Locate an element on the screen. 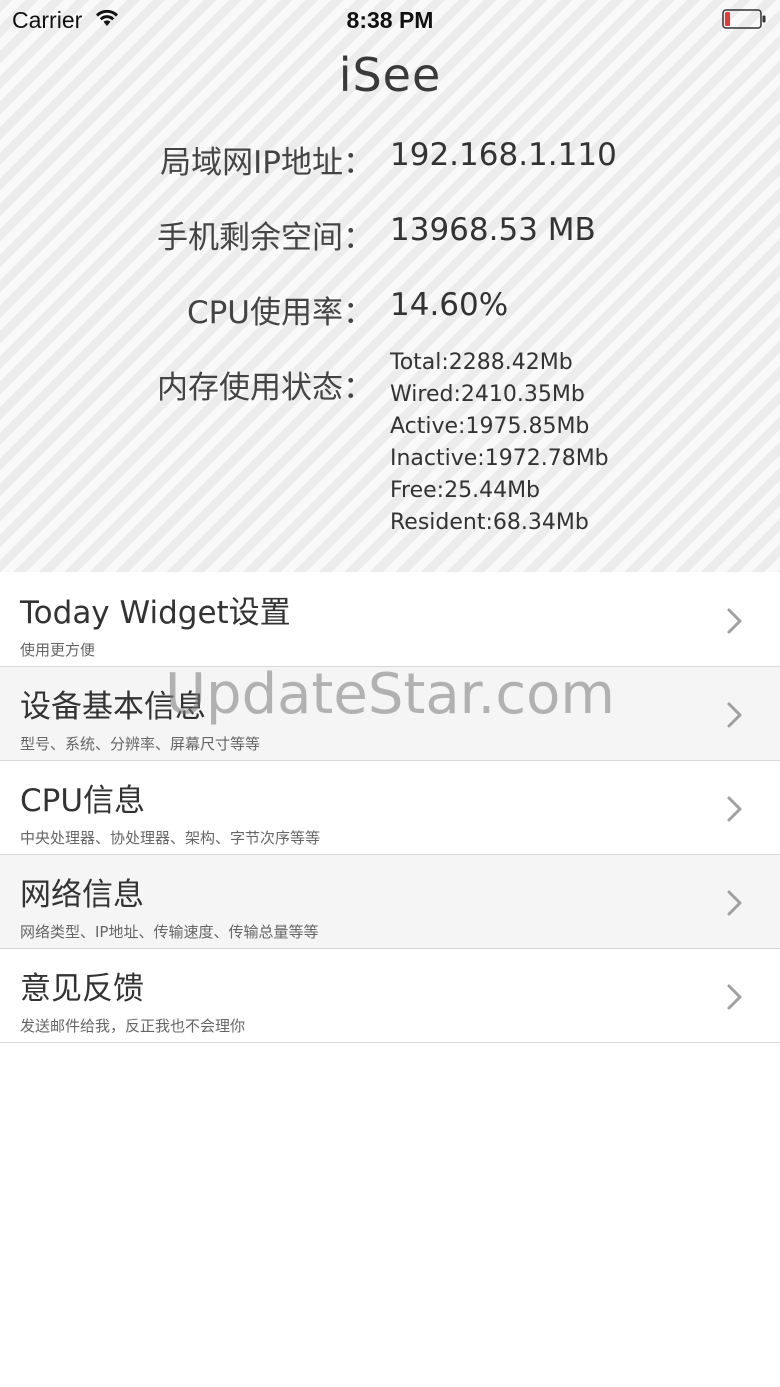 This screenshot has height=1387, width=780. menu-item-feedback: 意见反馈 发送邮件给我，反正我也不会理你 is located at coordinates (390, 996).